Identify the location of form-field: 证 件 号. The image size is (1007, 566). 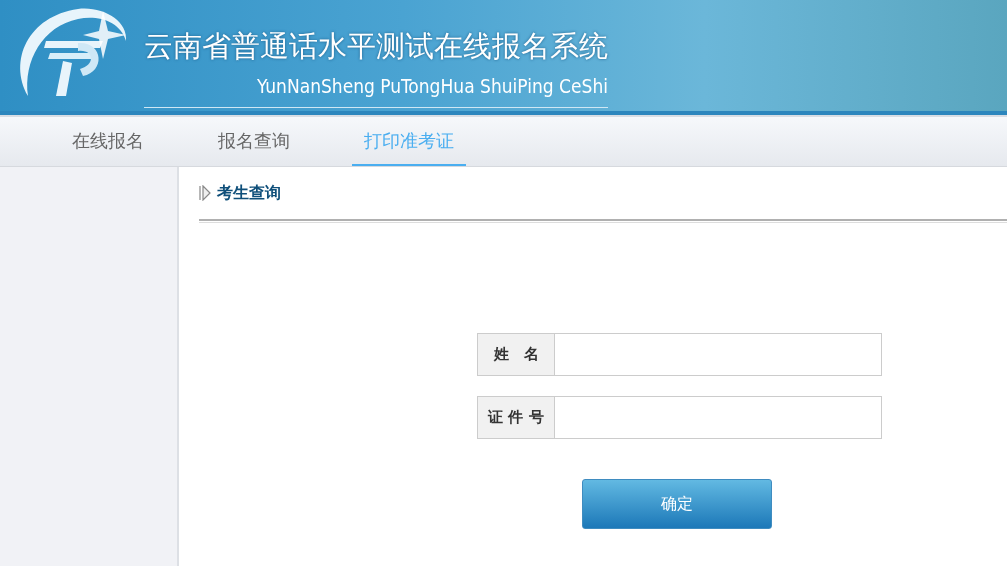
(679, 417).